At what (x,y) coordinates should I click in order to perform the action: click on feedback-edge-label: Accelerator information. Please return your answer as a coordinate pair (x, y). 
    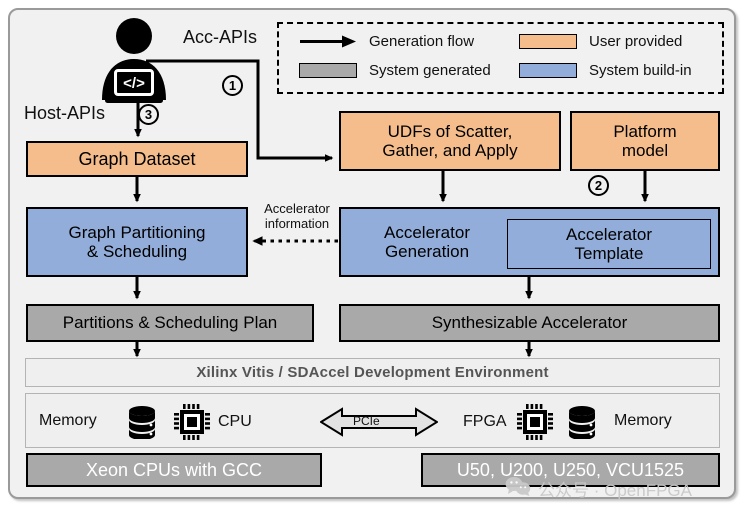
    Looking at the image, I should click on (297, 216).